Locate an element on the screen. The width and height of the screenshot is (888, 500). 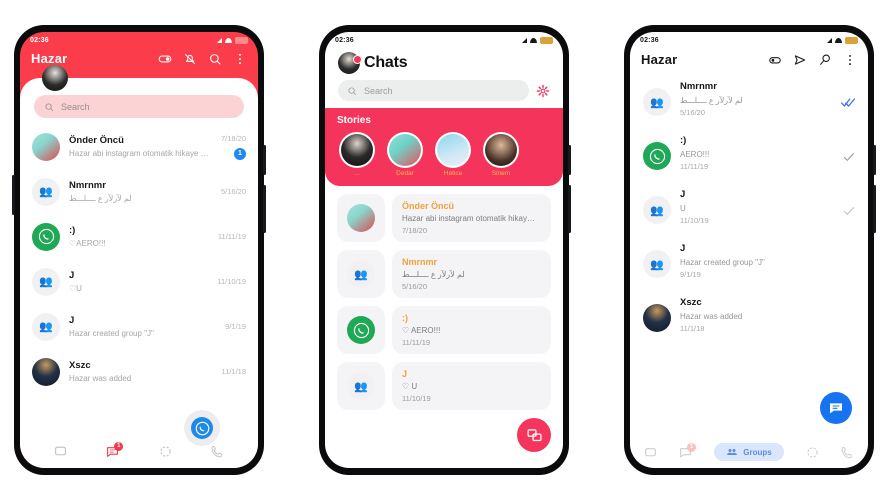
story-label: Dedar is located at coordinates (405, 173).